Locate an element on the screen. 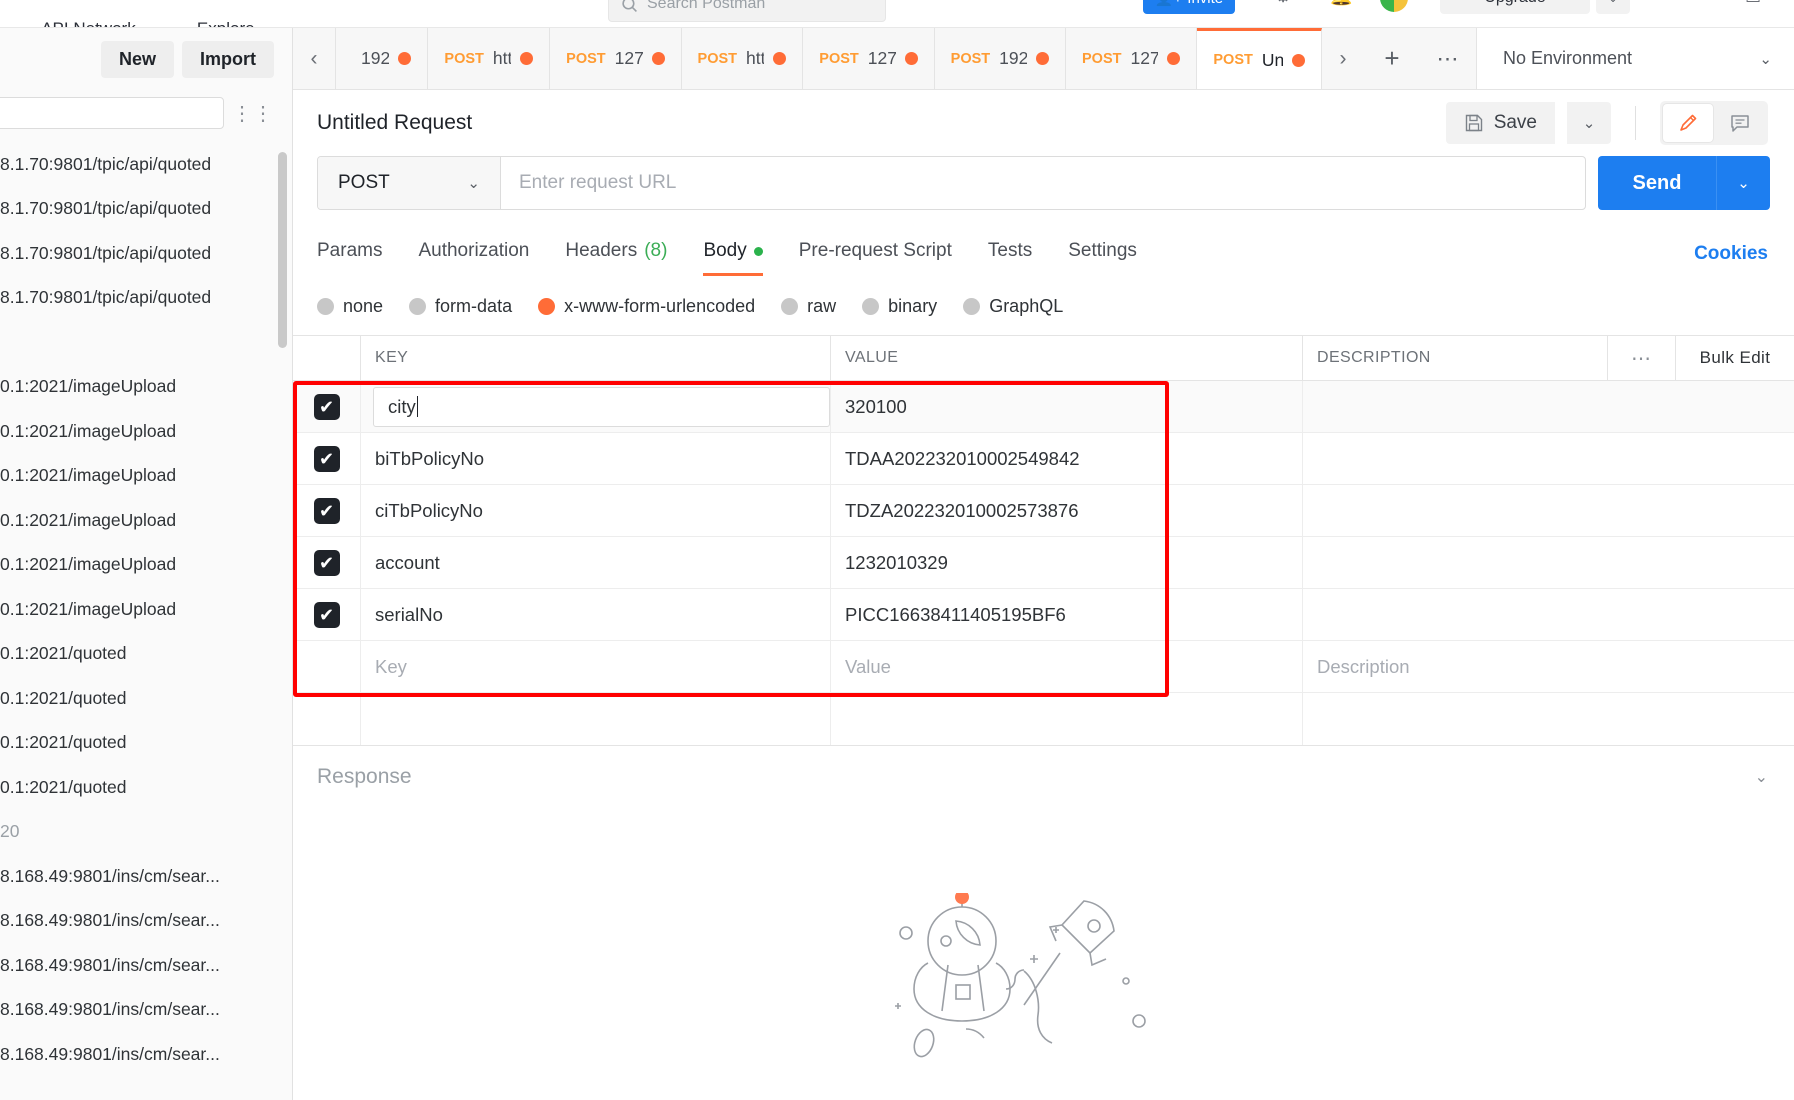 The width and height of the screenshot is (1794, 1100). chevron-down-icon: ⌄ is located at coordinates (1761, 777).